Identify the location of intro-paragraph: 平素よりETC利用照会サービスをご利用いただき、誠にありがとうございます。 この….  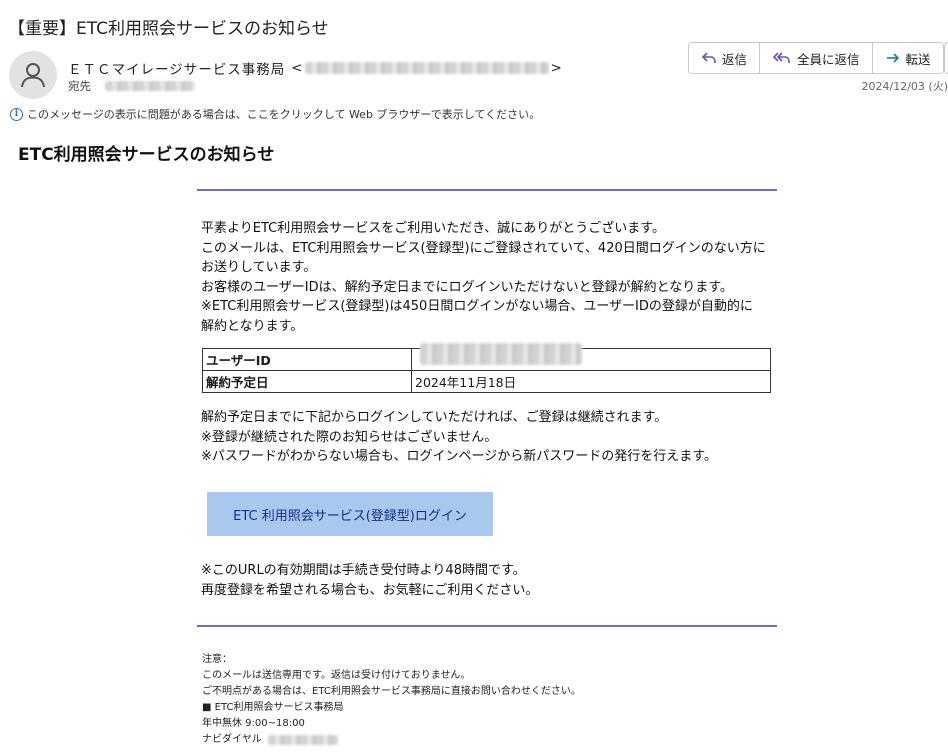
(491, 277).